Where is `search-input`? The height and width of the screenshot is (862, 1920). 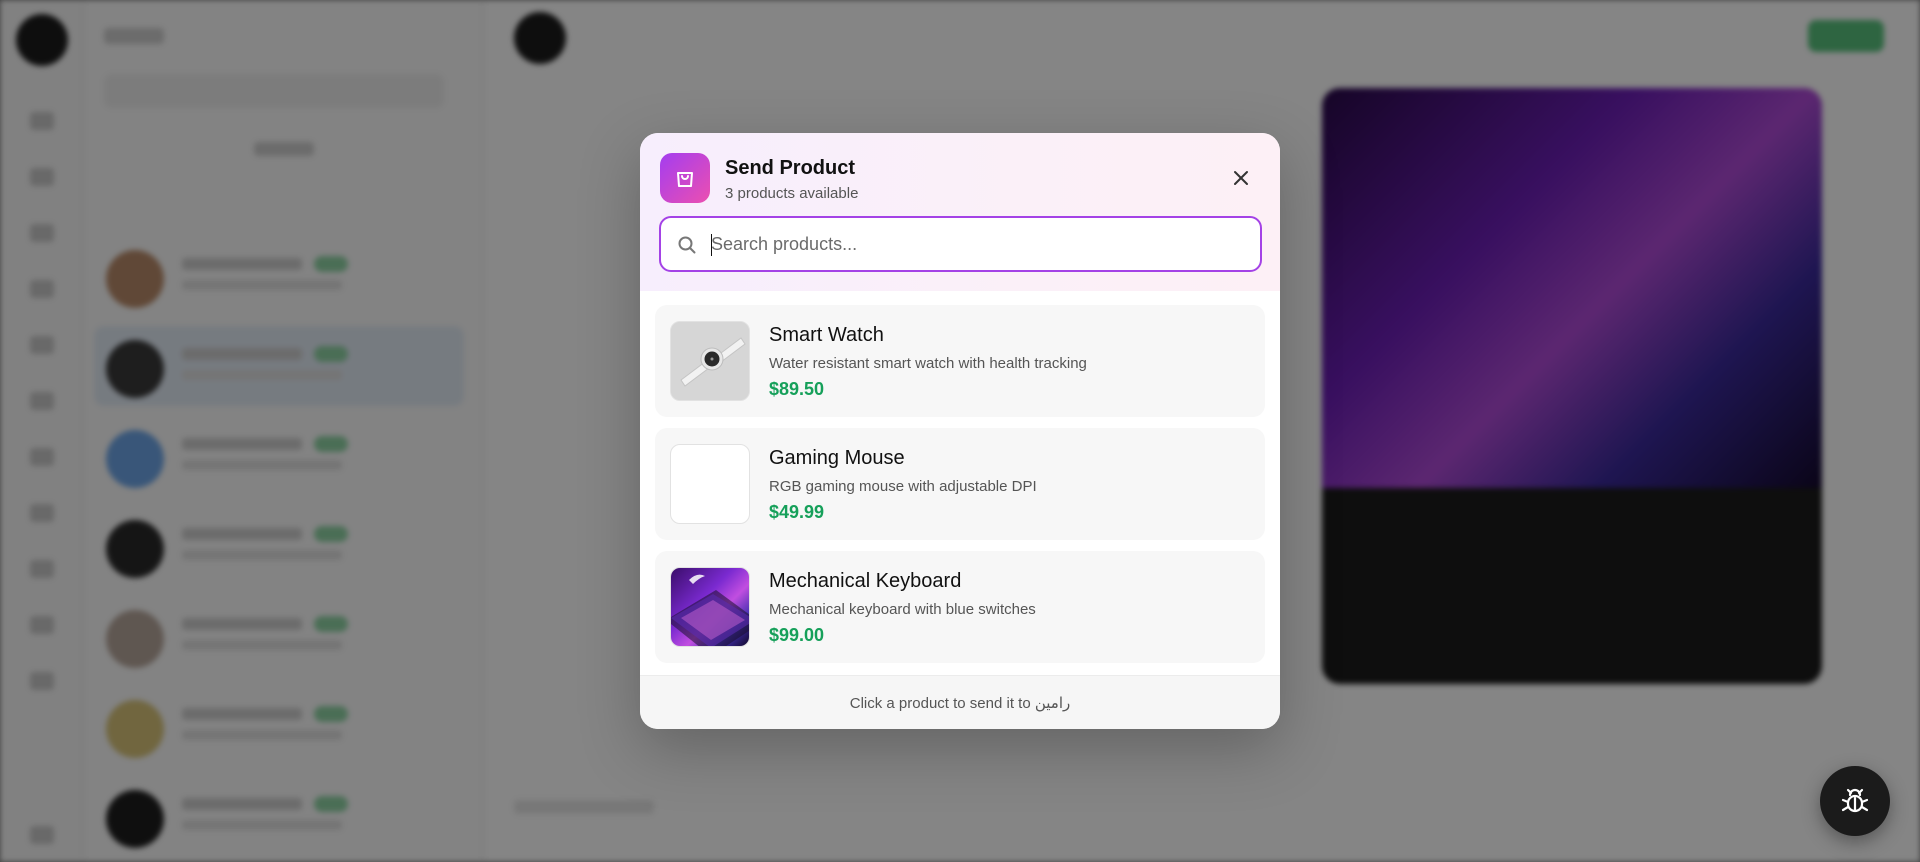
search-input is located at coordinates (976, 244).